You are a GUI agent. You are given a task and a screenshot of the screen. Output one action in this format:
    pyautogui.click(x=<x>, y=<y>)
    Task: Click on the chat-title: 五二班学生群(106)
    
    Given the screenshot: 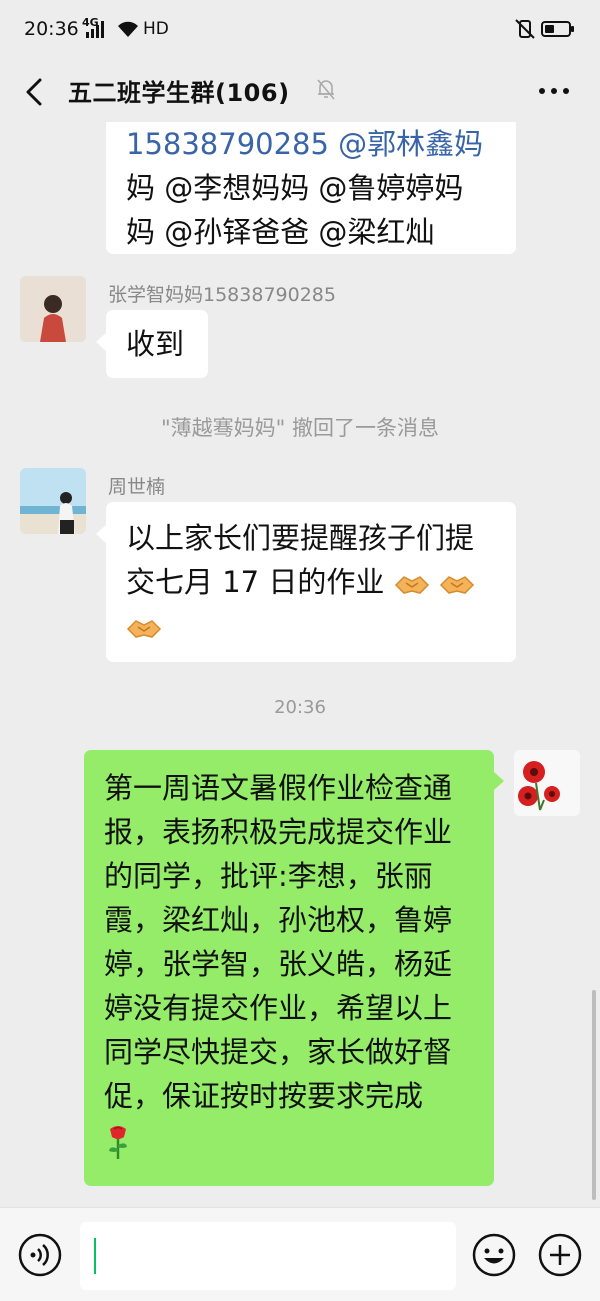 What is the action you would take?
    pyautogui.click(x=179, y=90)
    